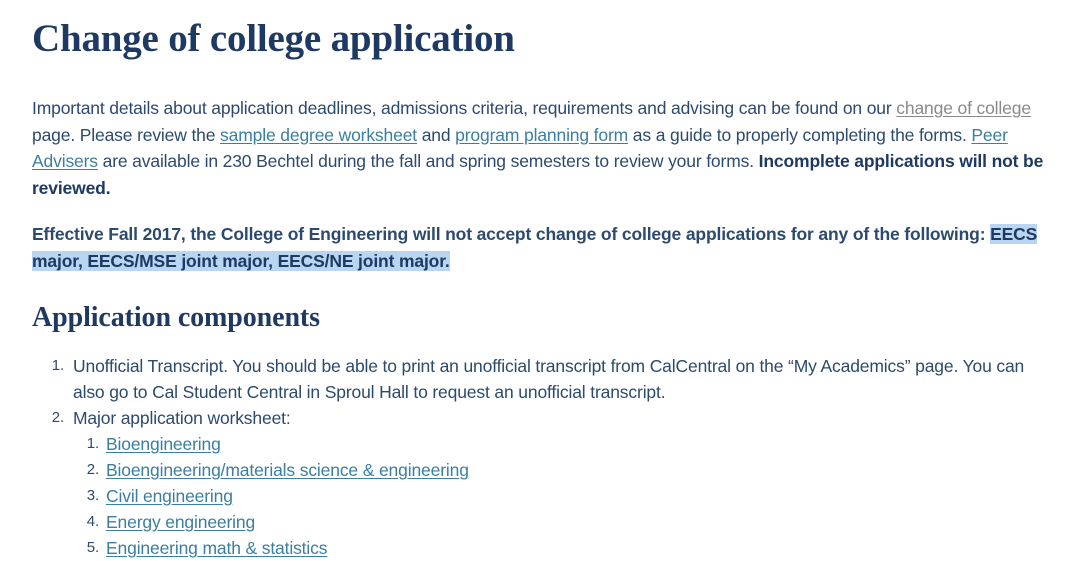  Describe the element at coordinates (176, 317) in the screenshot. I see `section-heading-application-components: Application components` at that location.